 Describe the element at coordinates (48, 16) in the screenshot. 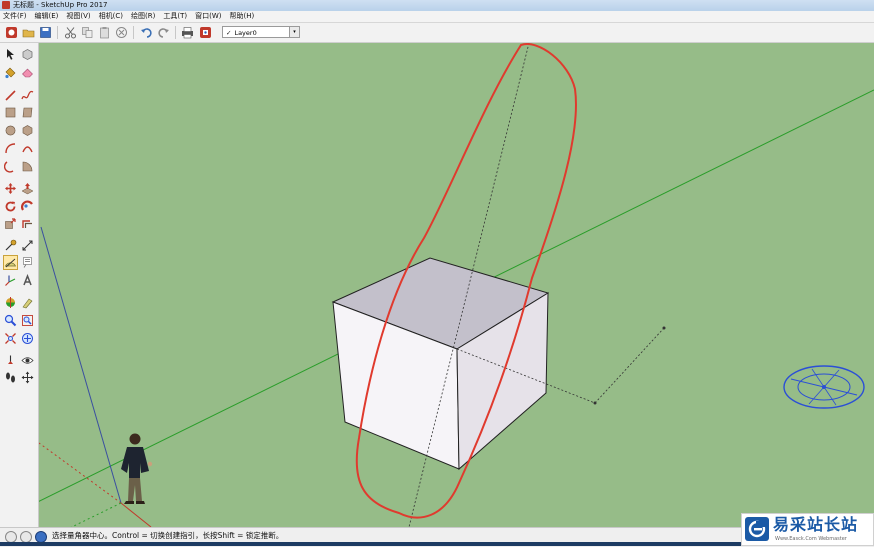

I see `menu-edit: 编辑(E)` at that location.